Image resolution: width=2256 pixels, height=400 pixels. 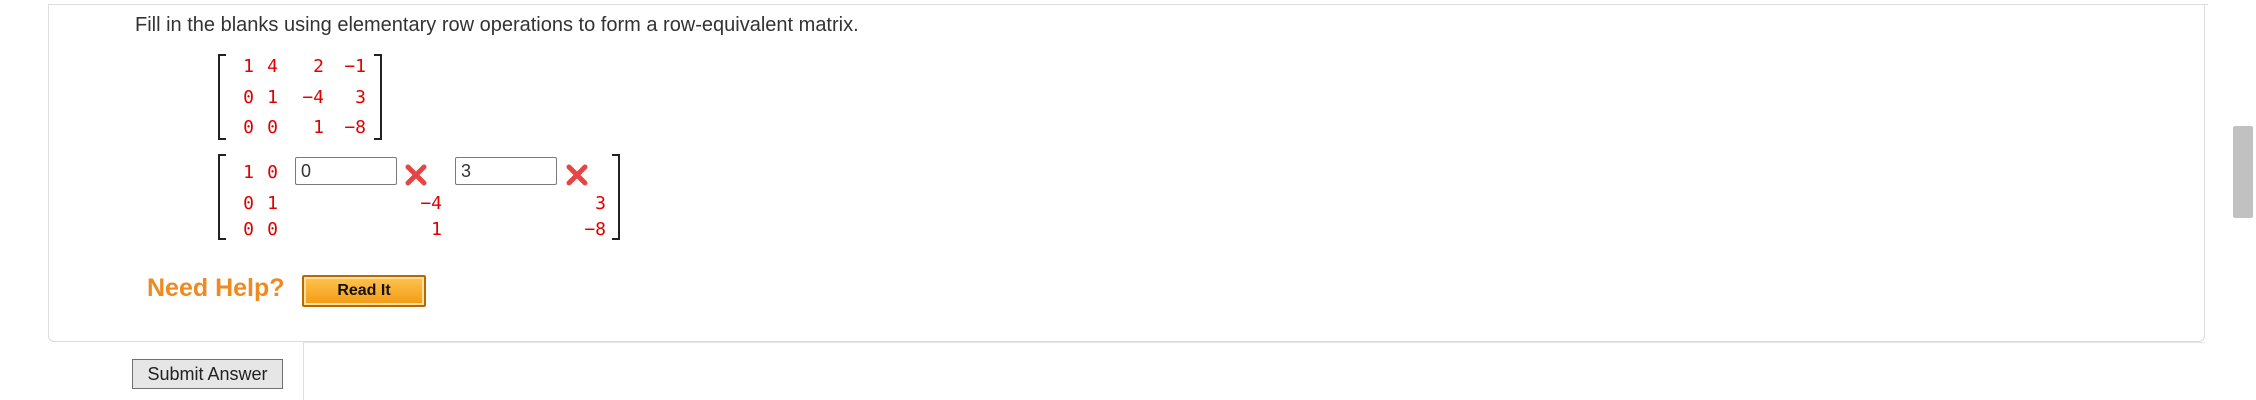 What do you see at coordinates (346, 171) in the screenshot?
I see `answer-input-r1c3` at bounding box center [346, 171].